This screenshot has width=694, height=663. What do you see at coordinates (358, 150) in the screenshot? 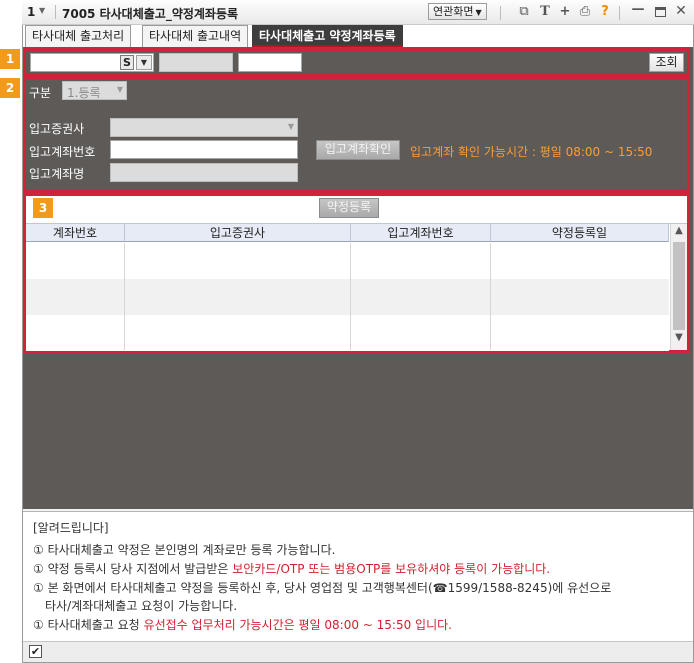
I see `confirm-account-button: 입고계좌확인` at bounding box center [358, 150].